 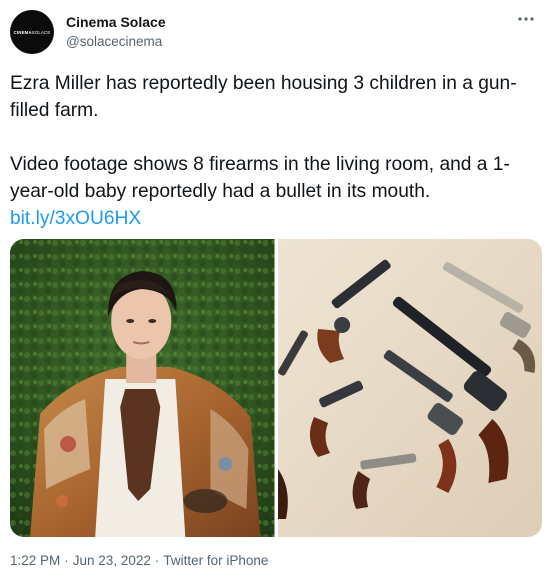 I want to click on avatar-logo: CINEMASOLACE, so click(x=32, y=32).